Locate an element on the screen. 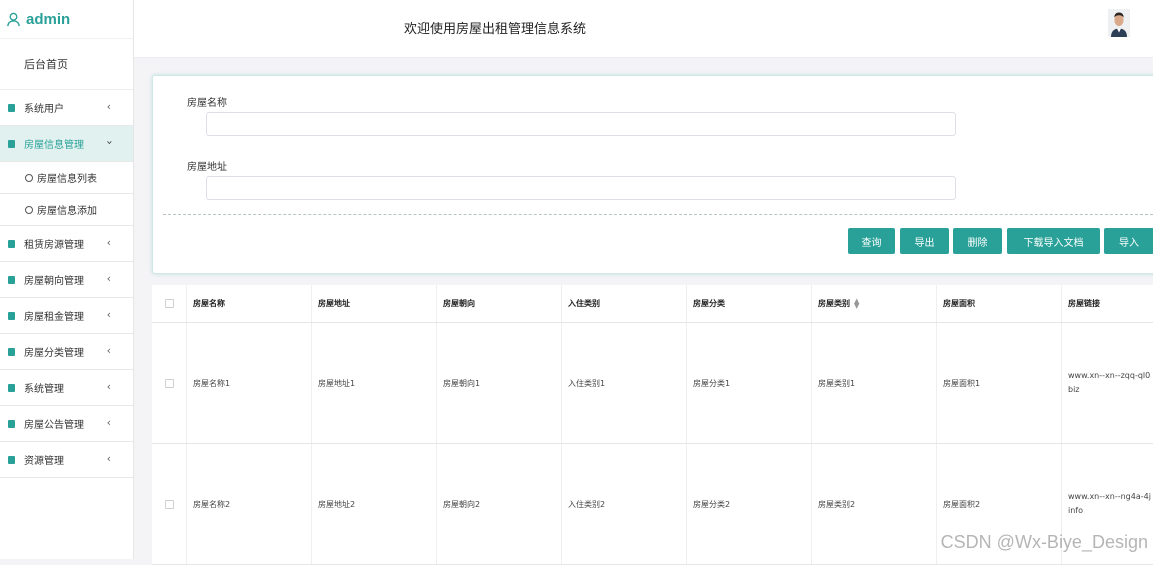 This screenshot has width=1153, height=565. sidebar-subitem-house-list: 房屋信息列表 is located at coordinates (66, 178).